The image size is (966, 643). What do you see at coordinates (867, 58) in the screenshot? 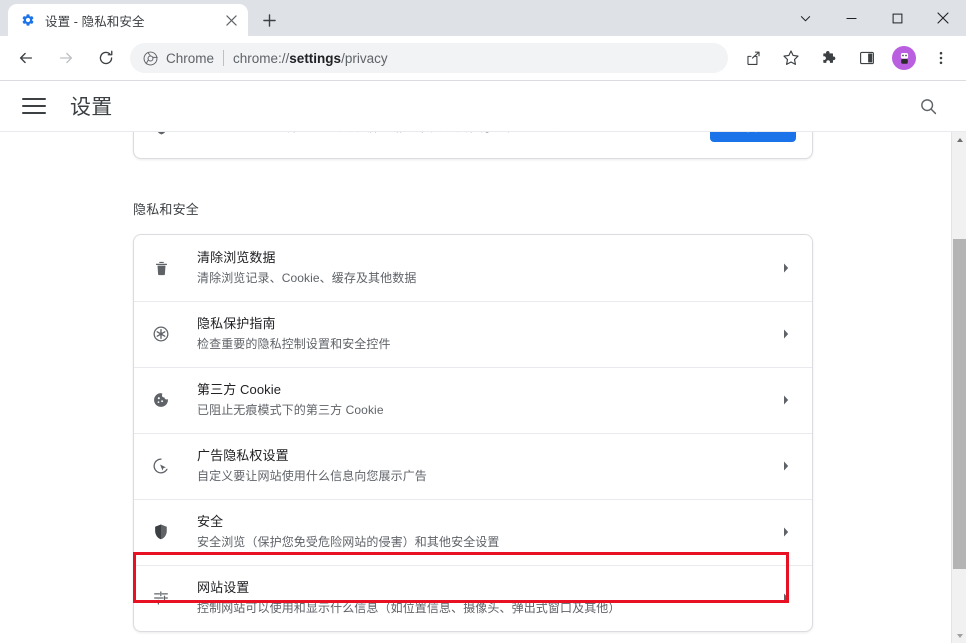
I see `side-panel-icon` at bounding box center [867, 58].